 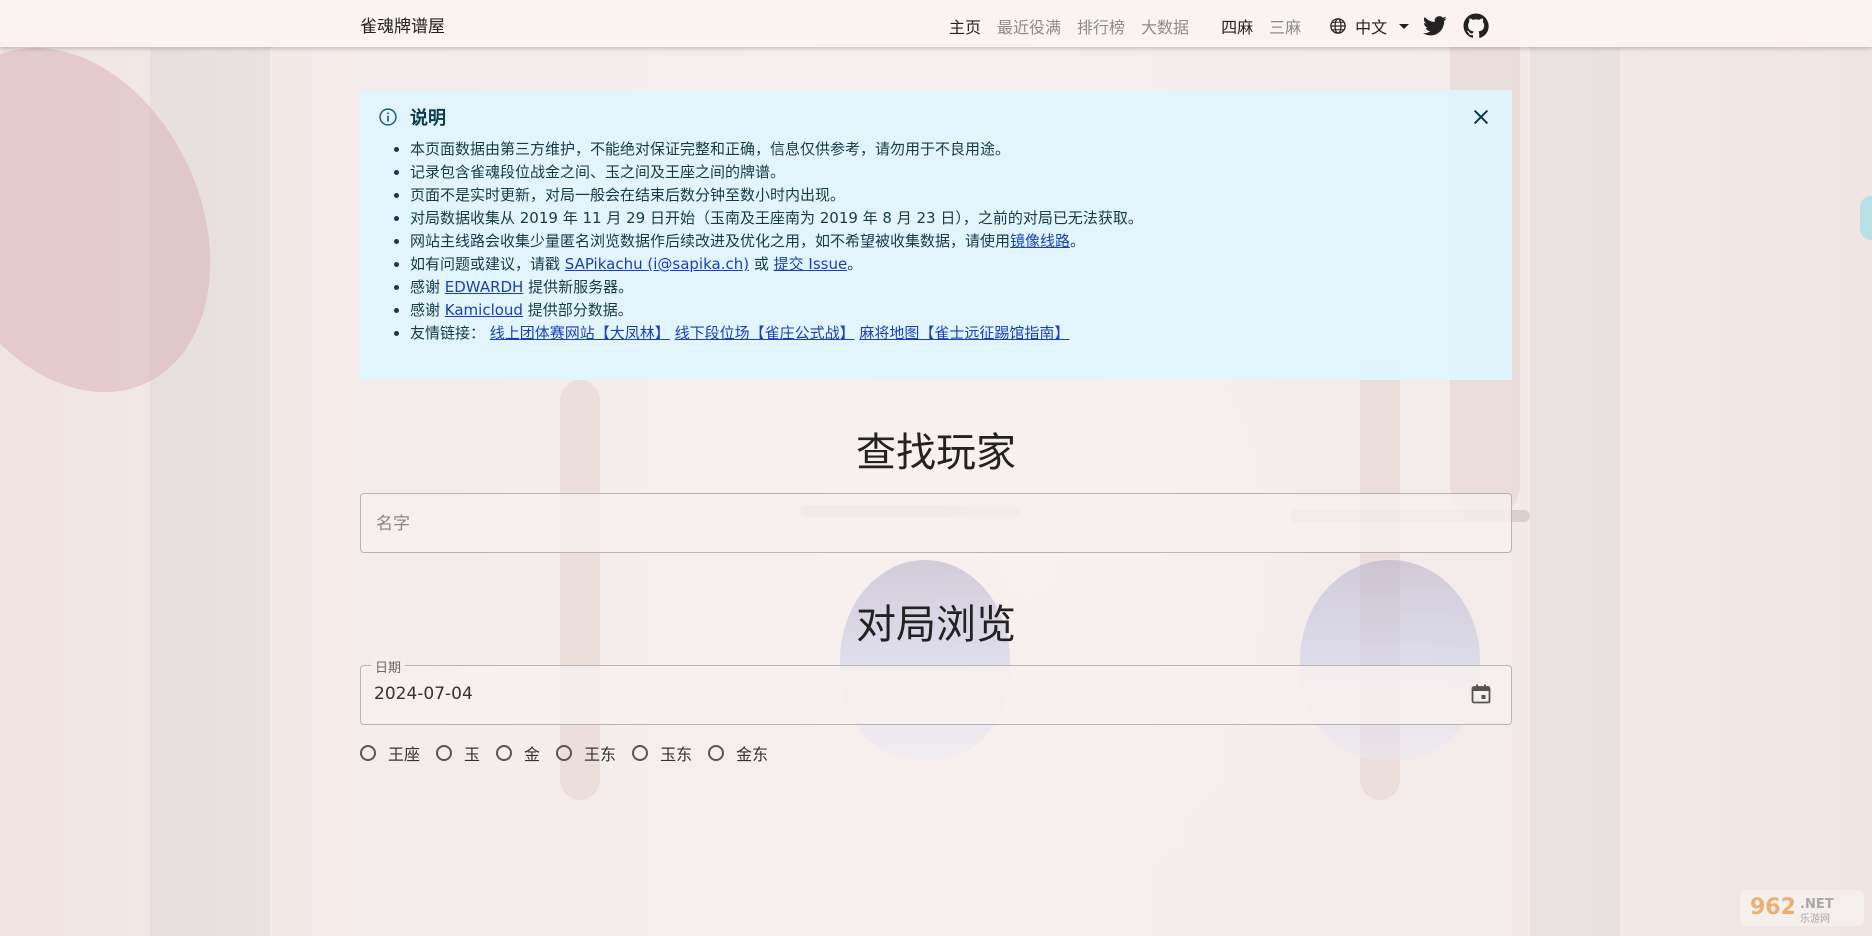 What do you see at coordinates (578, 287) in the screenshot?
I see `thanks-suffix: 提供新服务器。` at bounding box center [578, 287].